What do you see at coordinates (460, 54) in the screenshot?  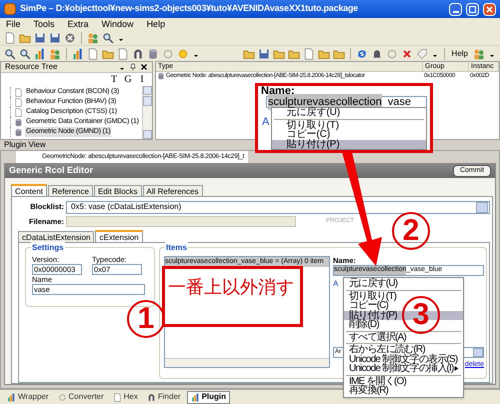 I see `help-button: Help` at bounding box center [460, 54].